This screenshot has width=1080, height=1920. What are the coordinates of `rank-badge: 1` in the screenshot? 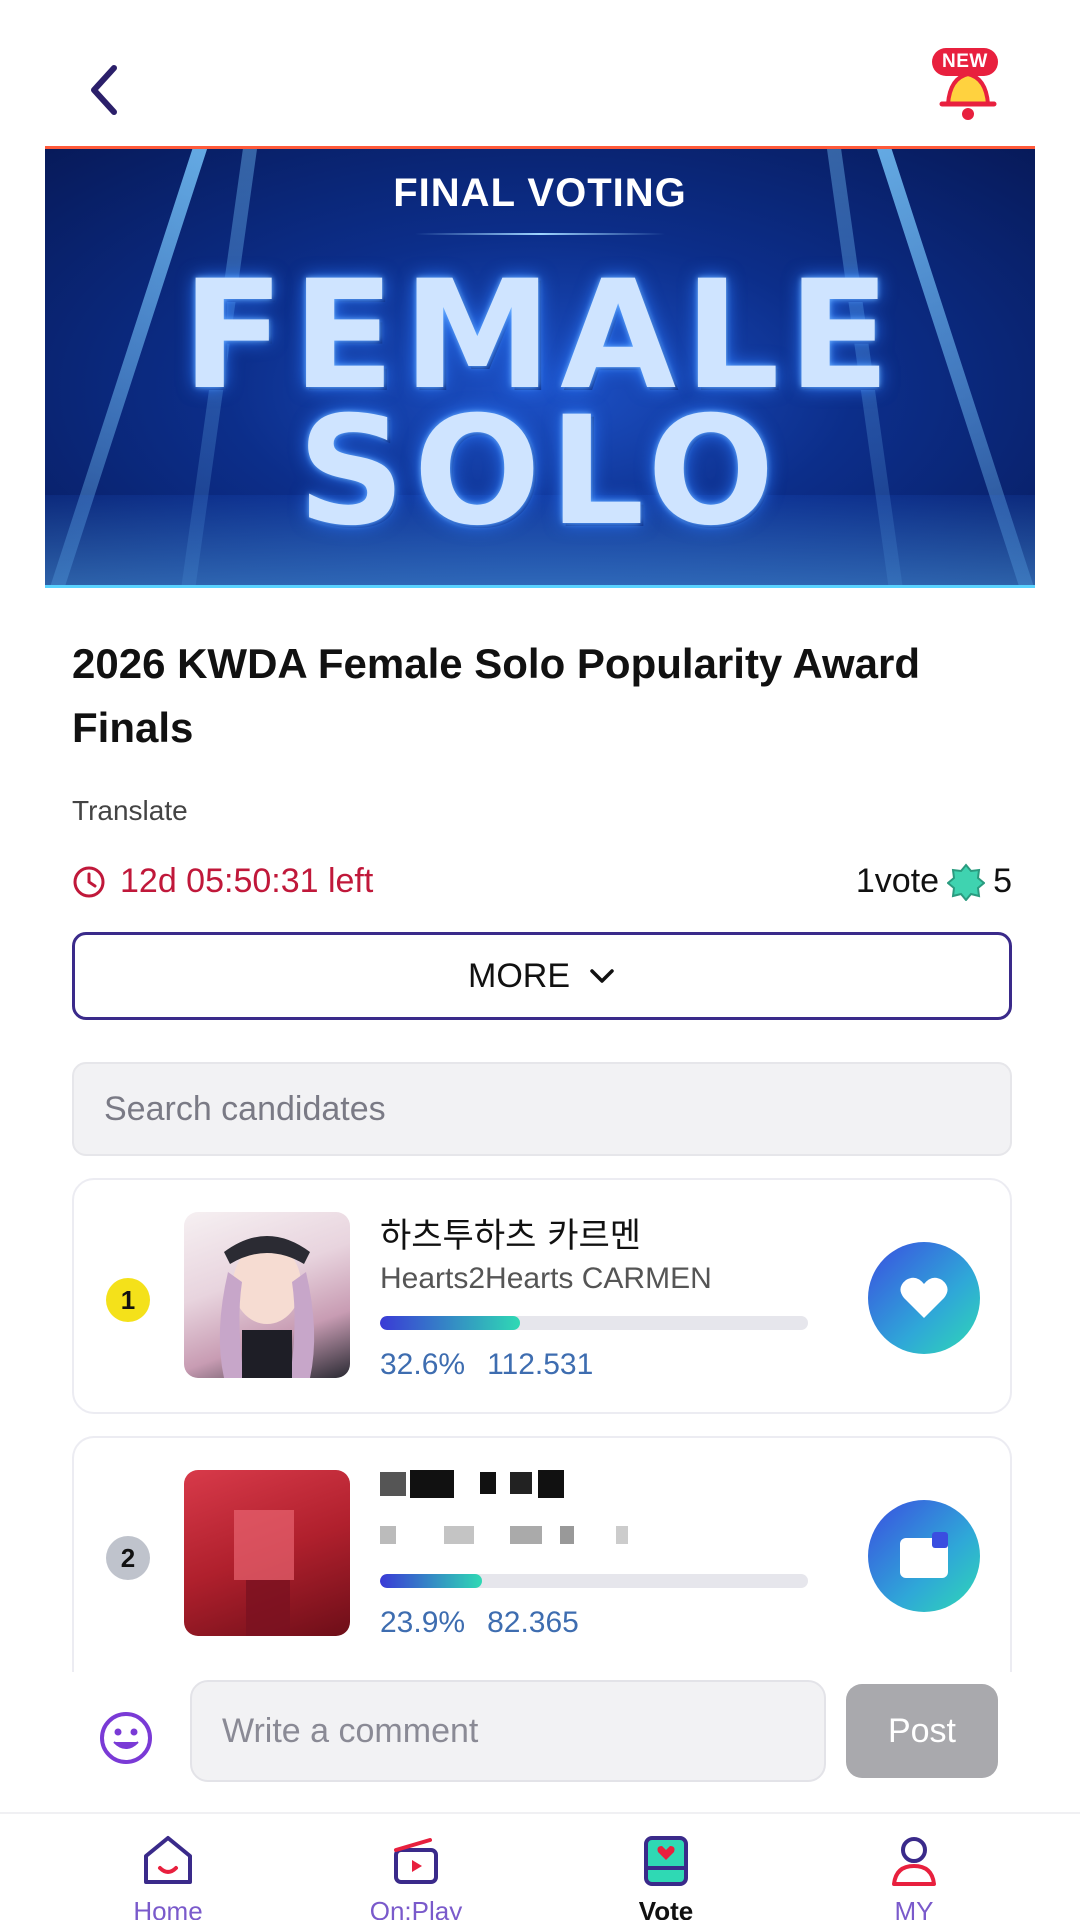 It's located at (128, 1300).